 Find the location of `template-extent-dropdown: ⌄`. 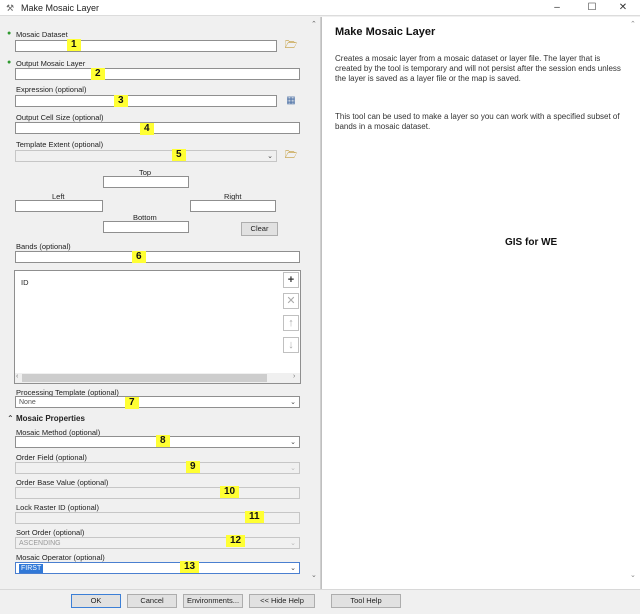

template-extent-dropdown: ⌄ is located at coordinates (146, 156).